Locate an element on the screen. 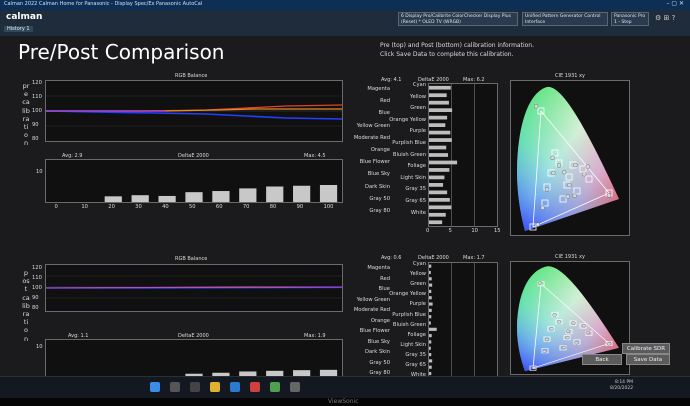  display-device-button: Panasonic Pro 1 - Step is located at coordinates (630, 19).